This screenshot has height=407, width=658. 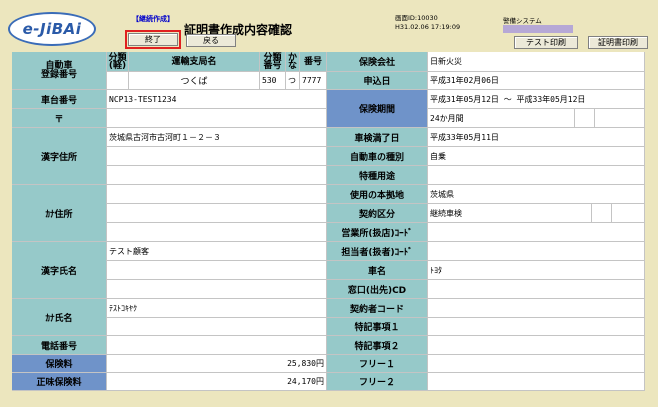 I want to click on vehicle-type-value: 自乗, so click(x=536, y=156).